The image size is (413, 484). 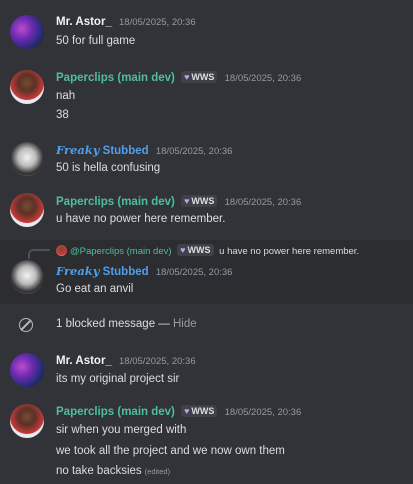 I want to click on blocked-label: 1 blocked message —, so click(x=114, y=324).